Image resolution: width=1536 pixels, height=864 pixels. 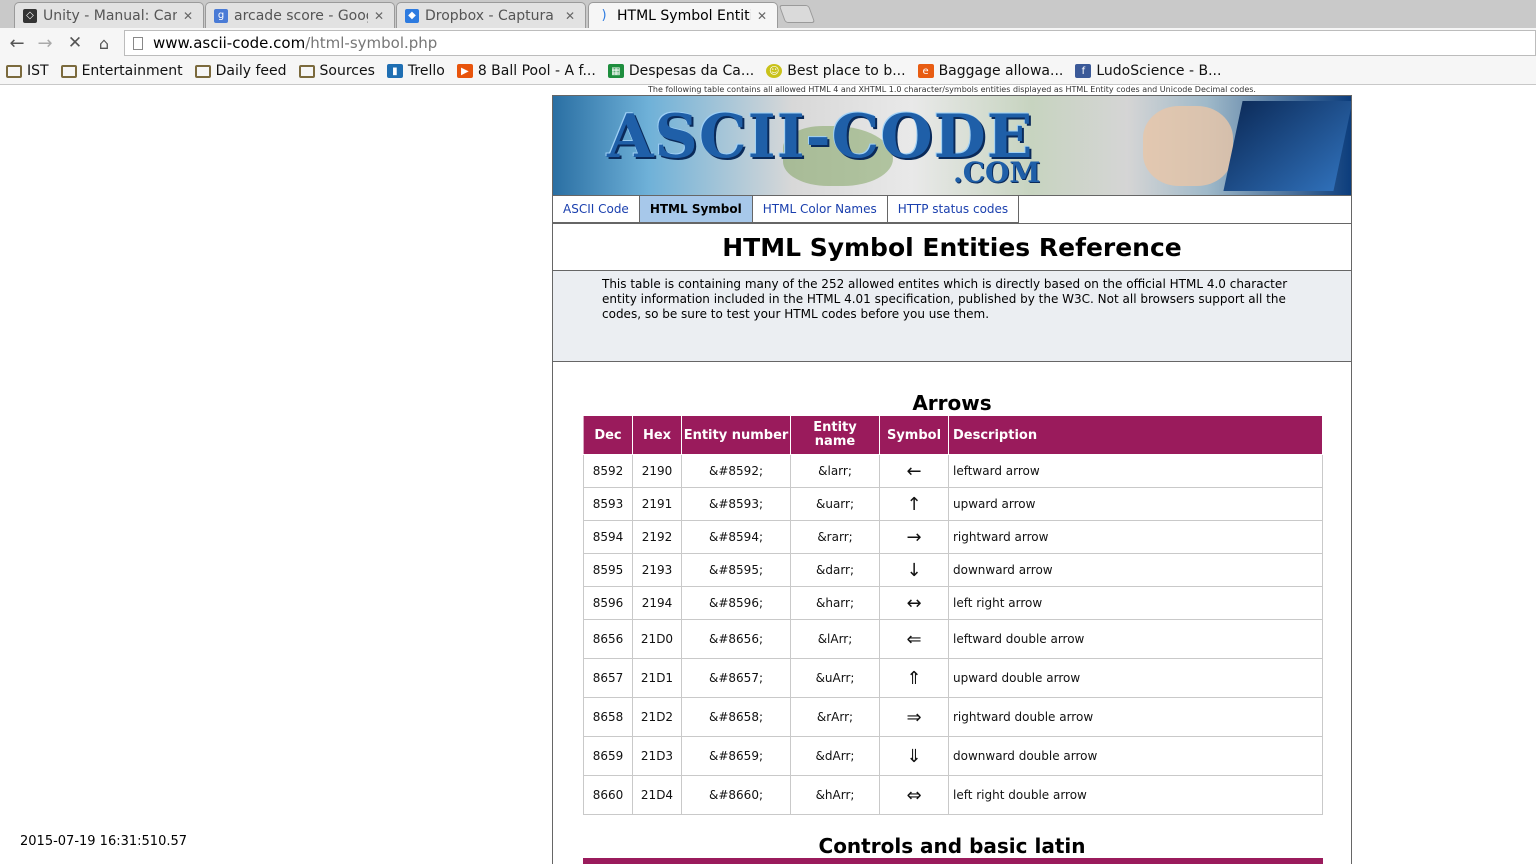 What do you see at coordinates (914, 795) in the screenshot?
I see `cell-symbol: ⇔` at bounding box center [914, 795].